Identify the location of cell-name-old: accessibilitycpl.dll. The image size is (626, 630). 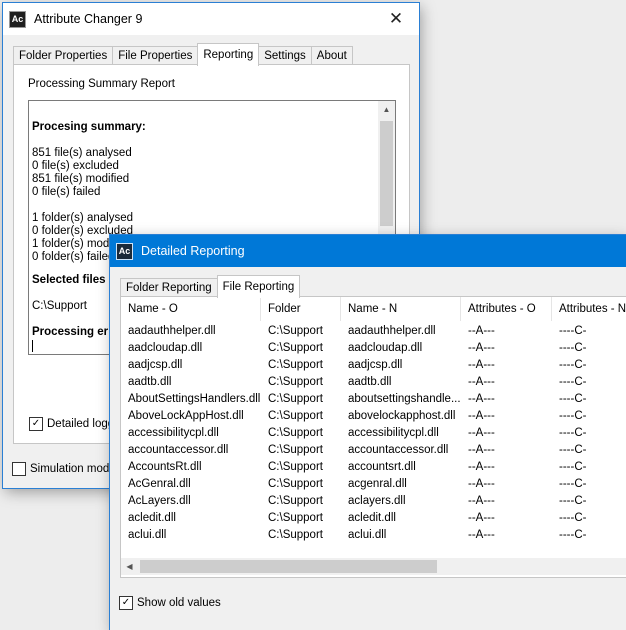
(173, 433).